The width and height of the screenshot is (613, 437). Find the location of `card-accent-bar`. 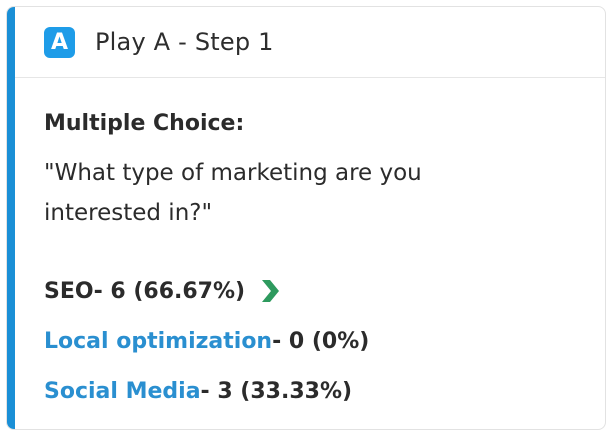

card-accent-bar is located at coordinates (11, 218).